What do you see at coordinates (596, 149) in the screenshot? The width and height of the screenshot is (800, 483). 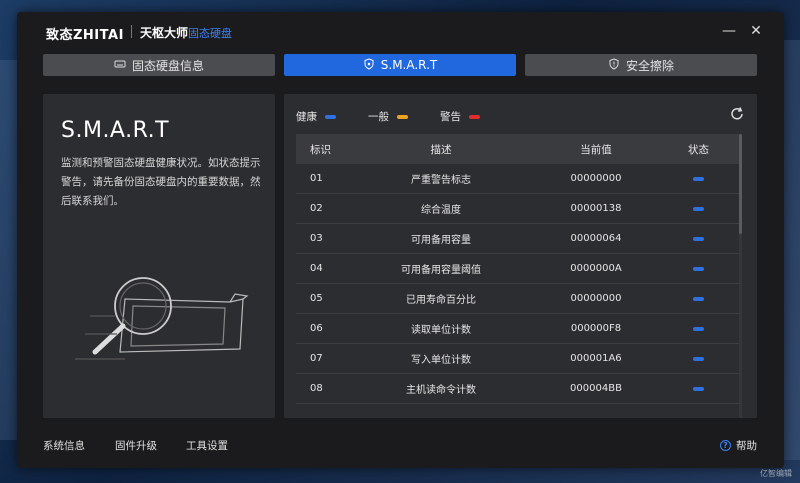 I see `column-header-value: 当前值` at bounding box center [596, 149].